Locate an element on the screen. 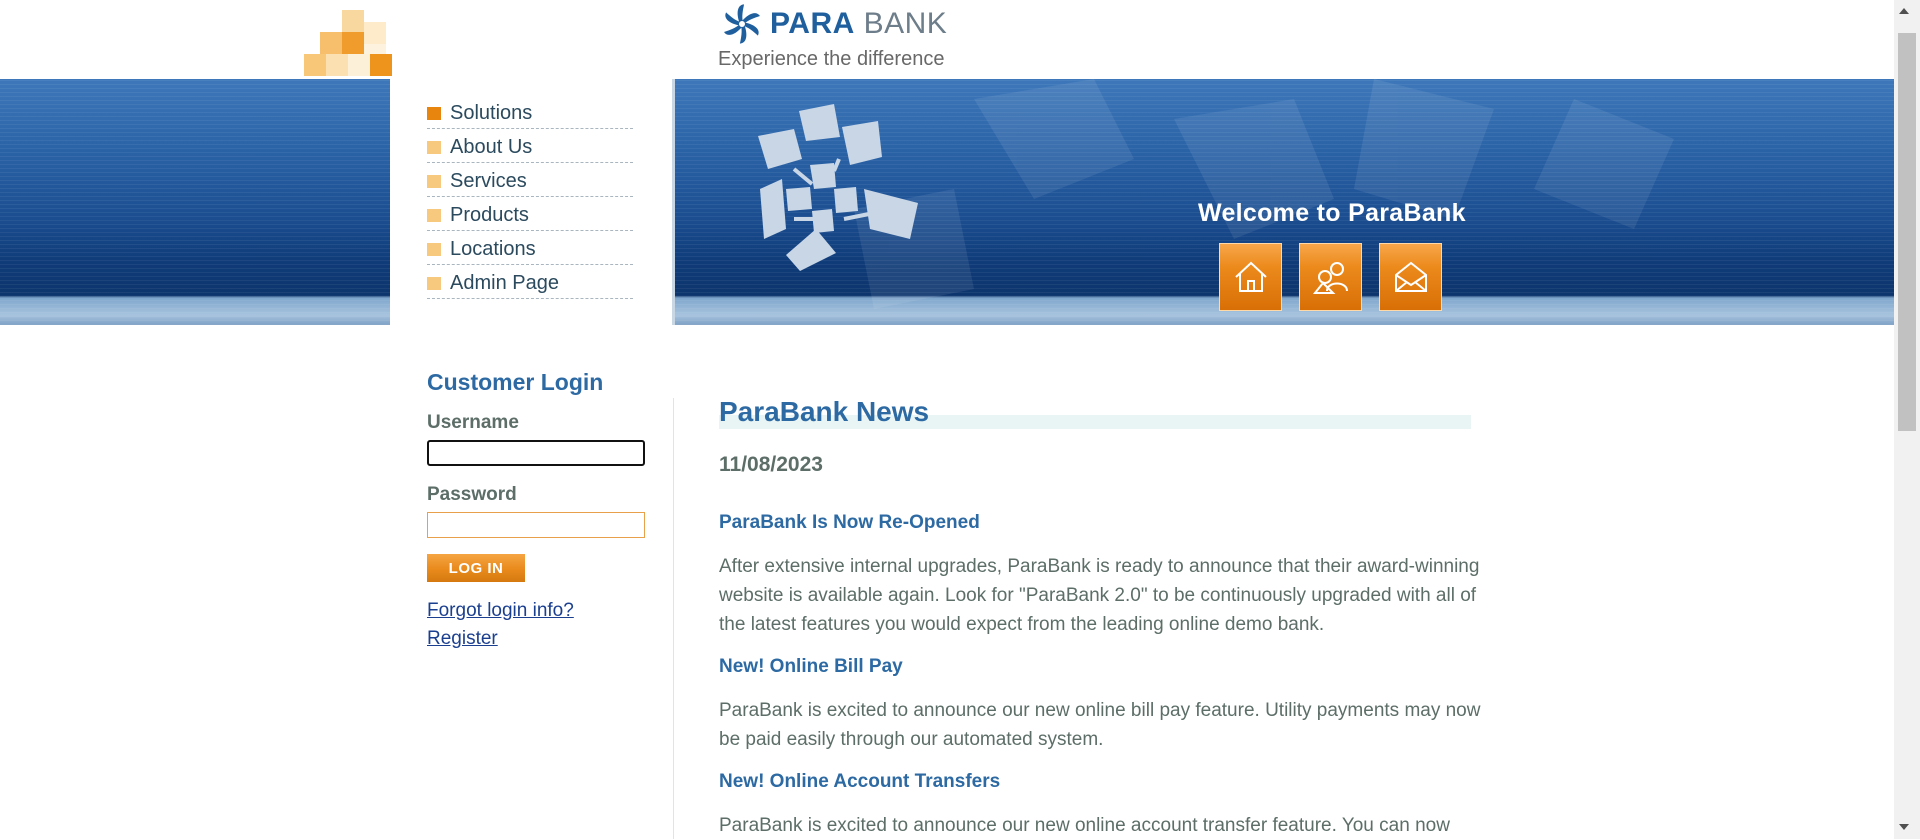 The height and width of the screenshot is (840, 1920). menu-item-services: Services is located at coordinates (530, 180).